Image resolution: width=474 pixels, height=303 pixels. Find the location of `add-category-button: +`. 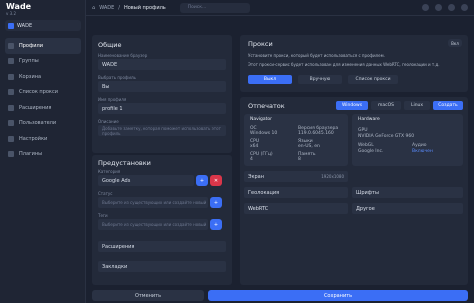

add-category-button: + is located at coordinates (202, 180).